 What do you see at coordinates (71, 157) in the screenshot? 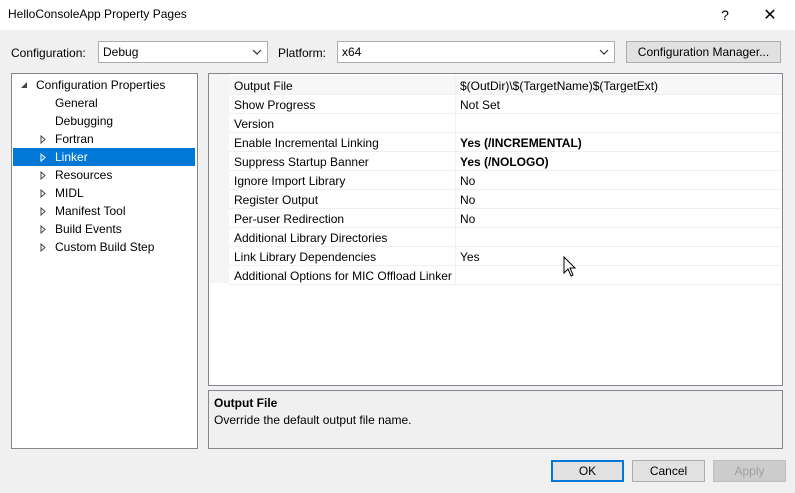
I see `tree-item-label: Linker` at bounding box center [71, 157].